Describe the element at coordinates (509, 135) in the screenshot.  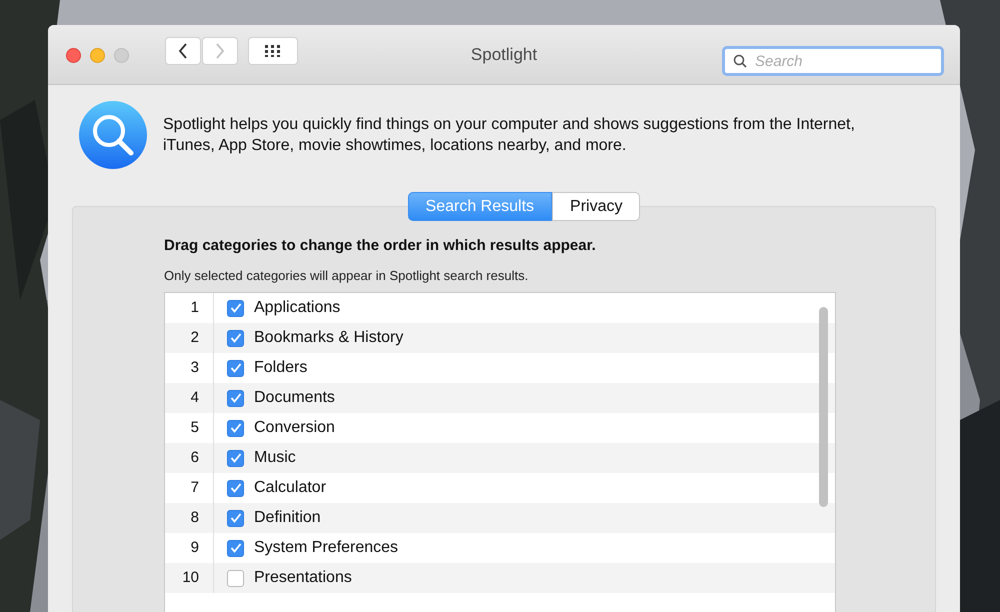
I see `description-text: Spotlight helps you quickly find things on your computer and shows suggestions from the Internet, iTunes, App Store, movie showtimes, locations nearby, and more.` at that location.